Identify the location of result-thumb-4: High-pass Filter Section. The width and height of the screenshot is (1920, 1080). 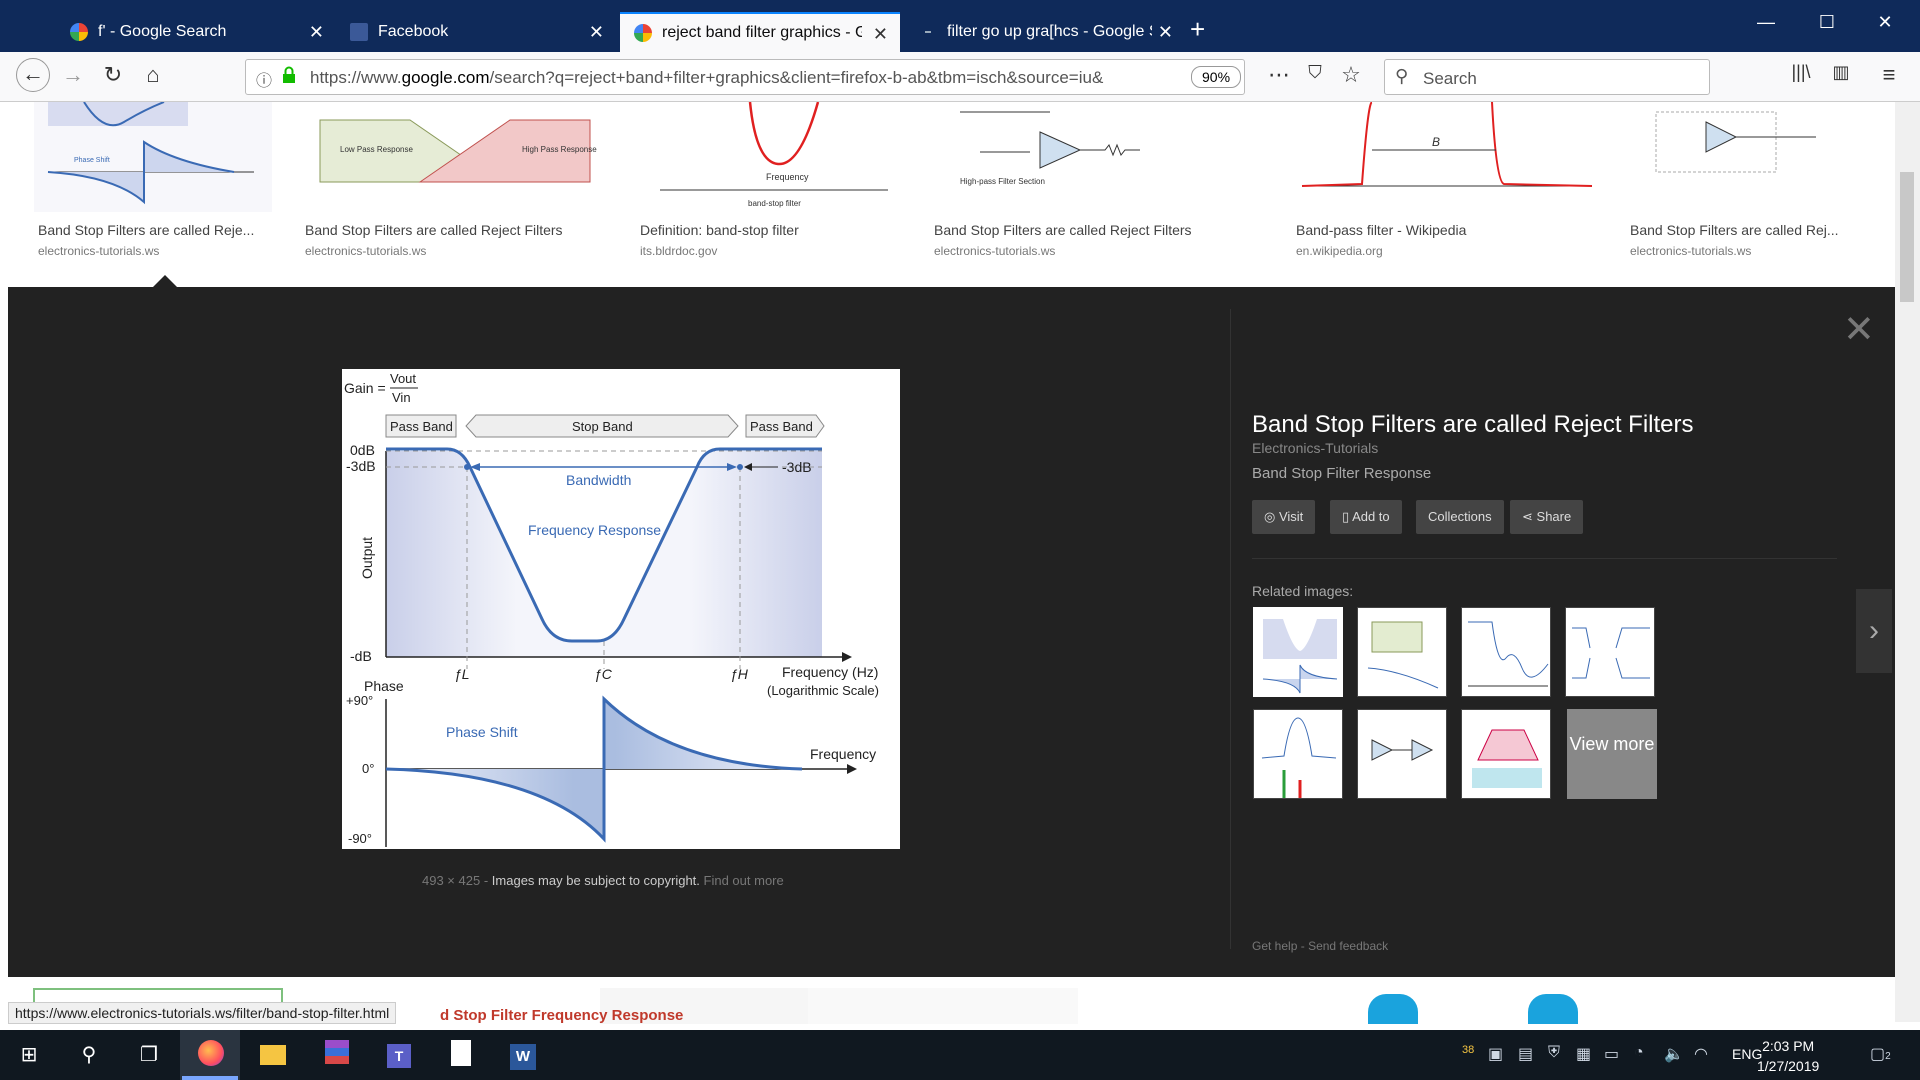
(1080, 157).